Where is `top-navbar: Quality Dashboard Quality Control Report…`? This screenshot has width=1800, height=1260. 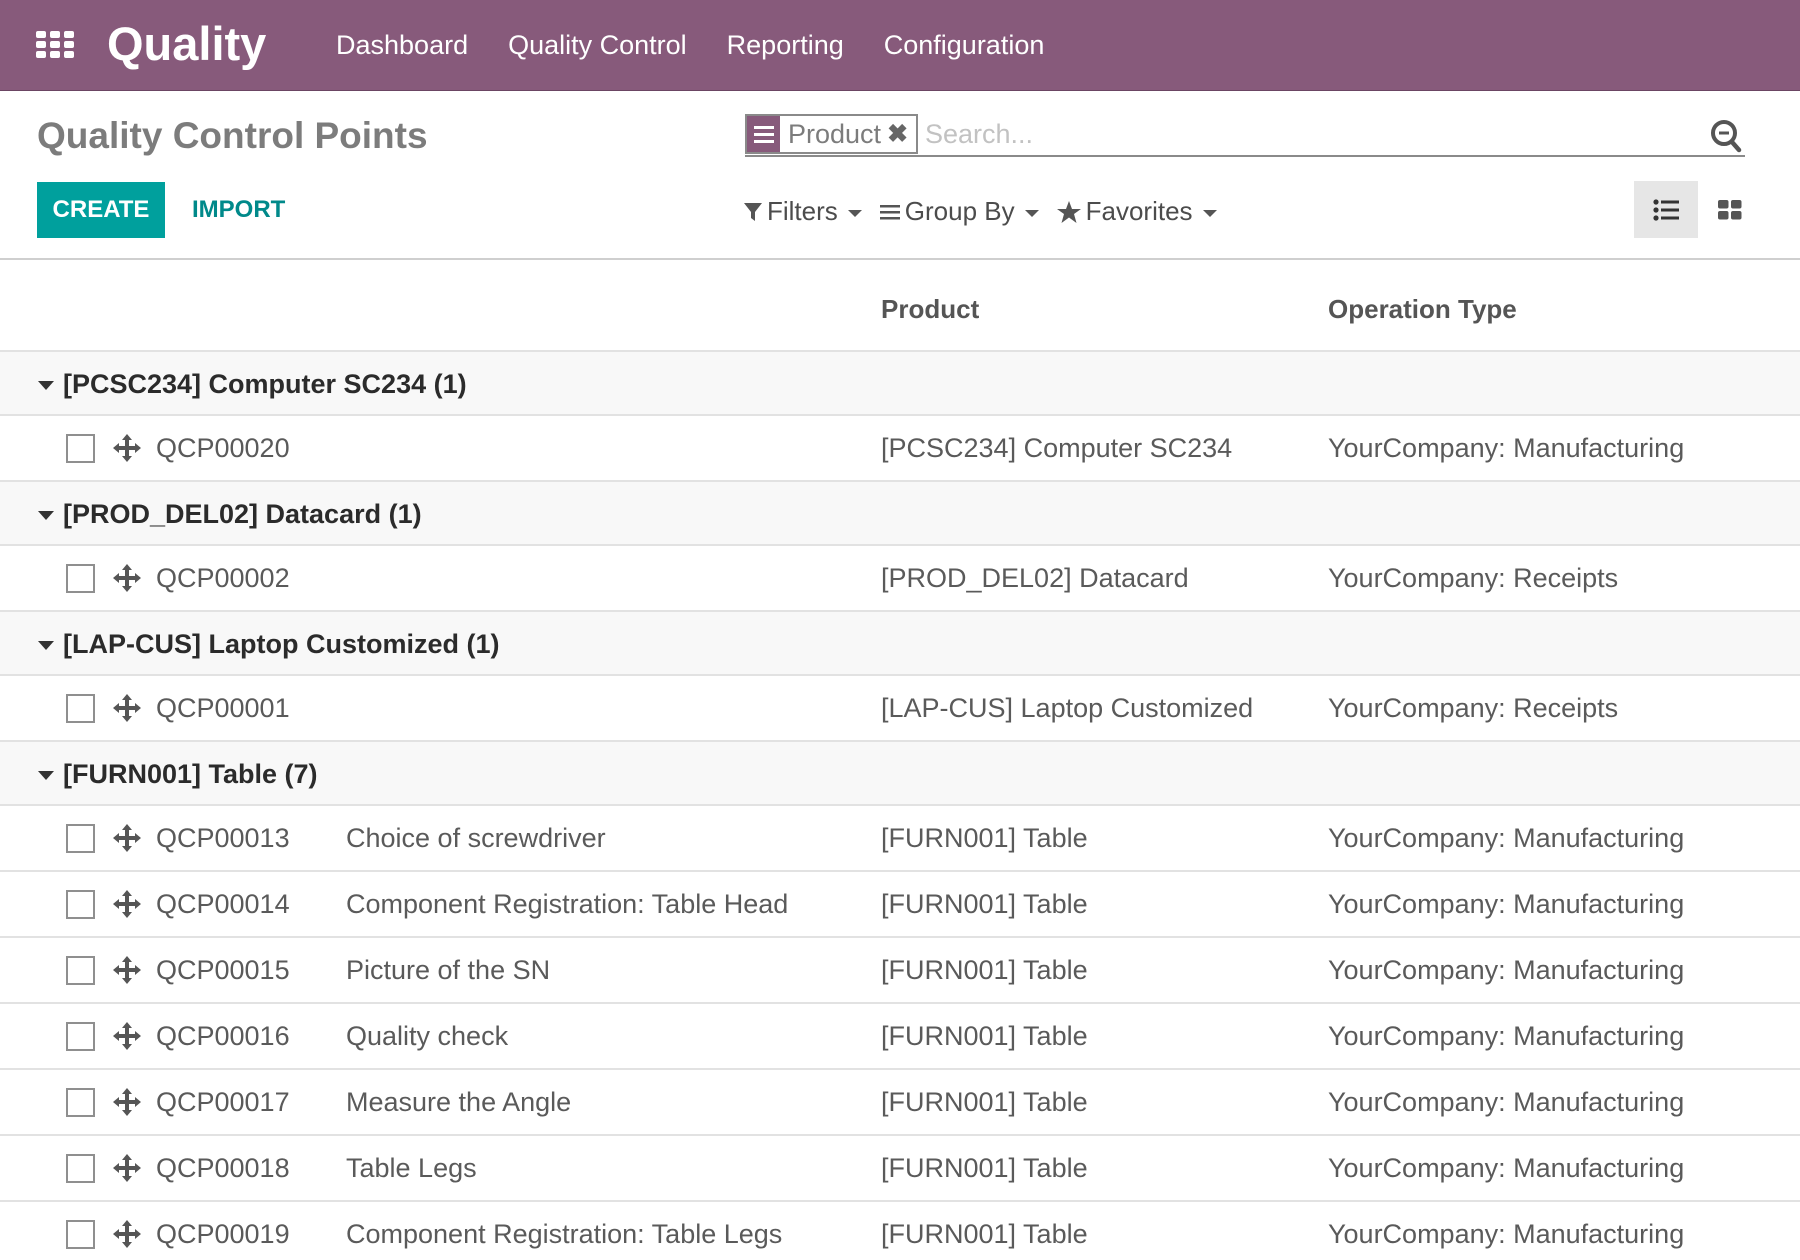
top-navbar: Quality Dashboard Quality Control Report… is located at coordinates (900, 45).